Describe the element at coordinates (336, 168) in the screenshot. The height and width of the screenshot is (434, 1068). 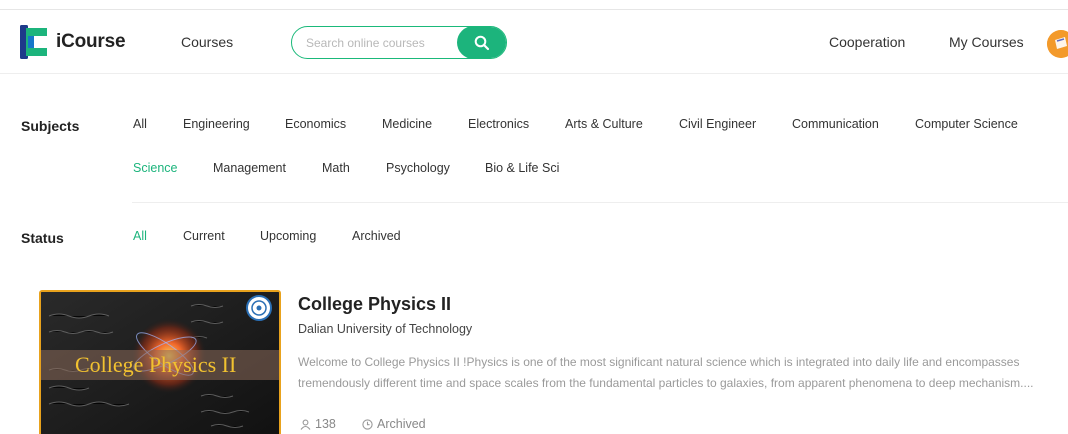
I see `subject-math: Math` at that location.